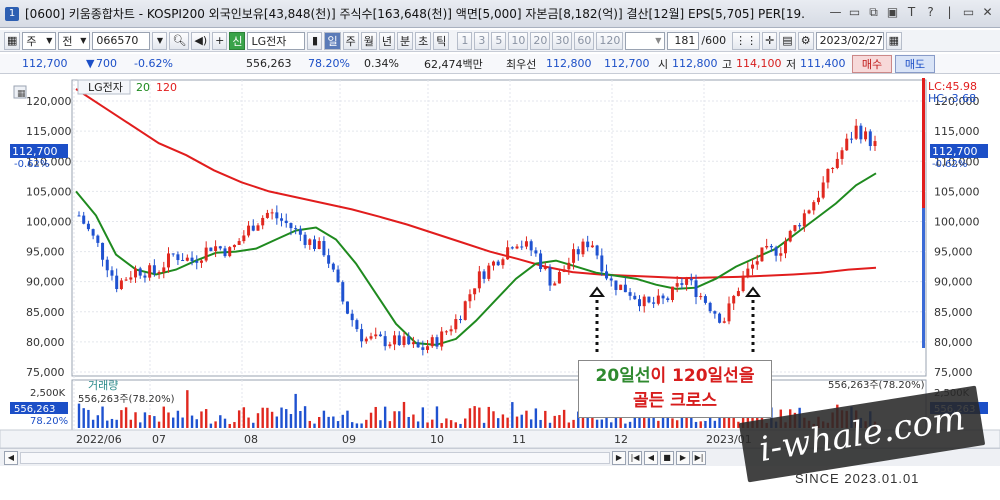 This screenshot has height=500, width=1000. Describe the element at coordinates (482, 40) in the screenshot. I see `interval-3: 3` at that location.